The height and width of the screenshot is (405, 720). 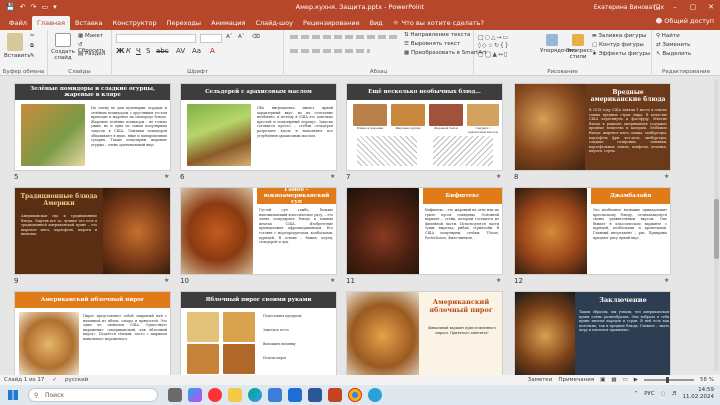 I want to click on store-icon, so click(x=275, y=395).